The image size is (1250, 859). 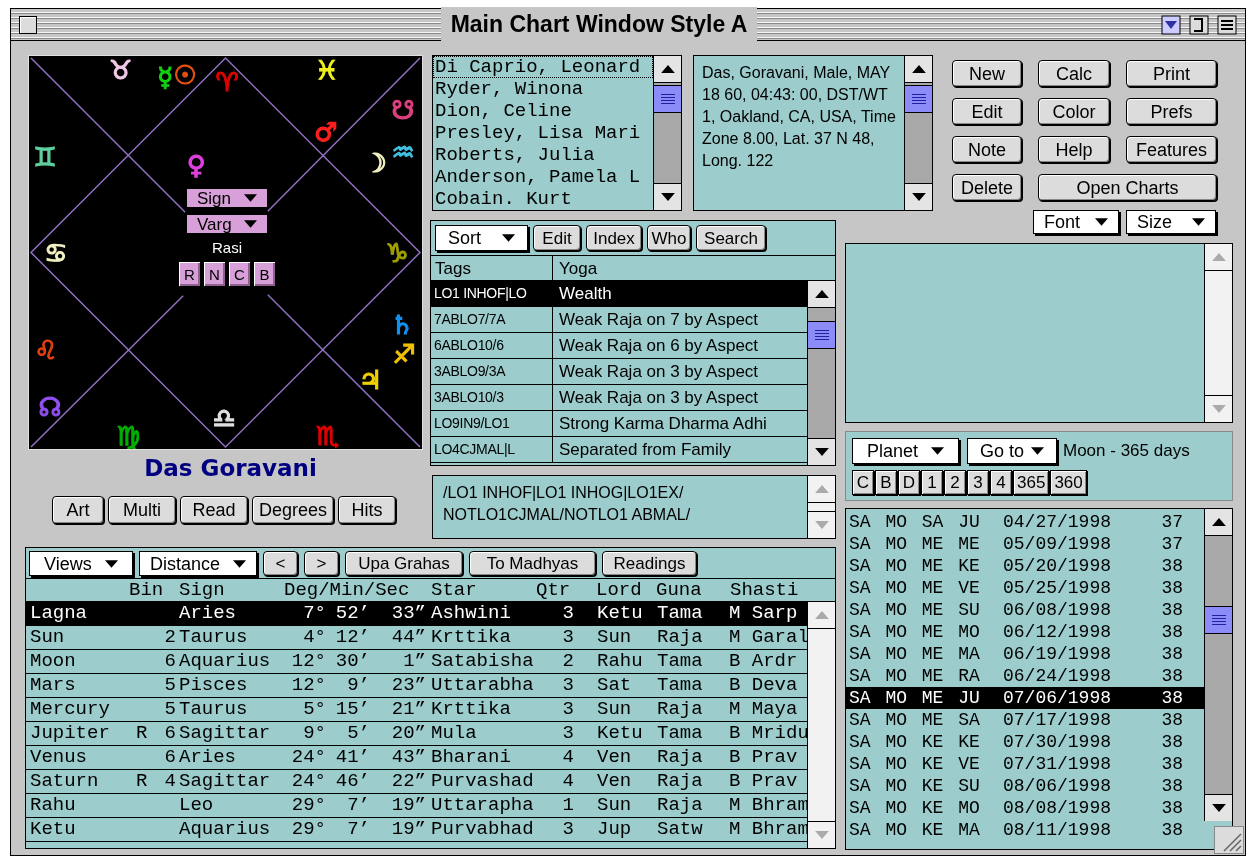 I want to click on planet-row: Sun 2 Taurus 4° 12’ 44” Krttika 3 Sun Raja M Garal, so click(x=416, y=638).